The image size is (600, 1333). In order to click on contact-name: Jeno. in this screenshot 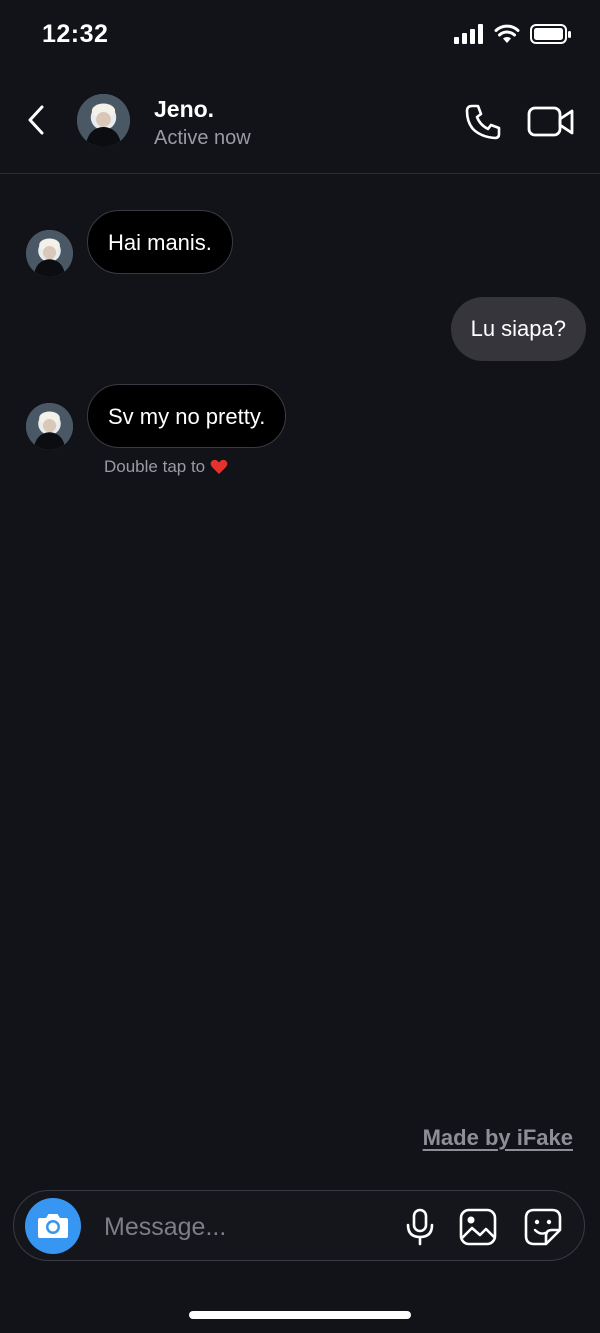, I will do `click(184, 109)`.